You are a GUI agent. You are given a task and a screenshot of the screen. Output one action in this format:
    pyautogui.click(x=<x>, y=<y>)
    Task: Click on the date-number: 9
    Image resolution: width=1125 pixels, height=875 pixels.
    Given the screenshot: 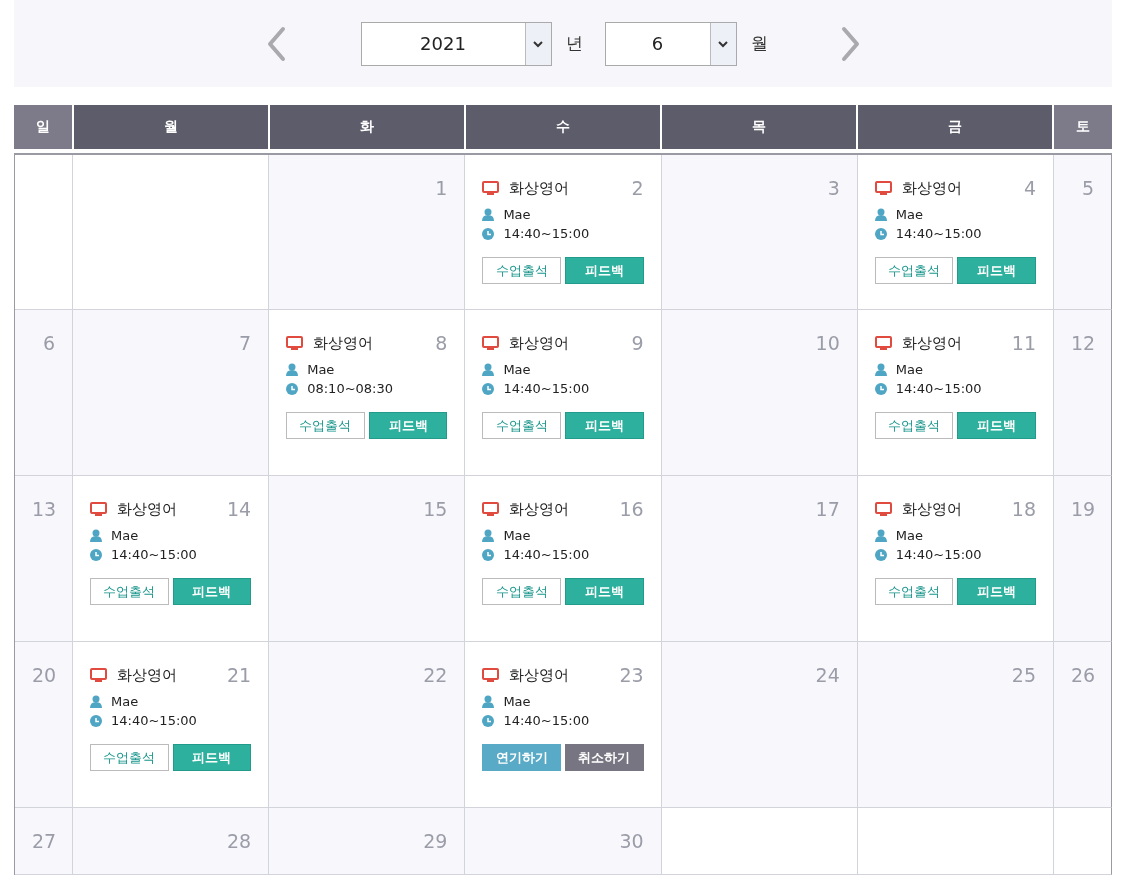 What is the action you would take?
    pyautogui.click(x=637, y=343)
    